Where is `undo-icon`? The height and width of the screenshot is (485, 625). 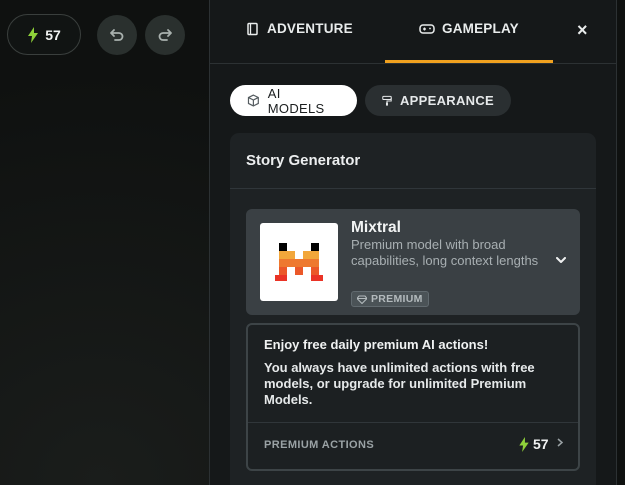
undo-icon is located at coordinates (117, 34).